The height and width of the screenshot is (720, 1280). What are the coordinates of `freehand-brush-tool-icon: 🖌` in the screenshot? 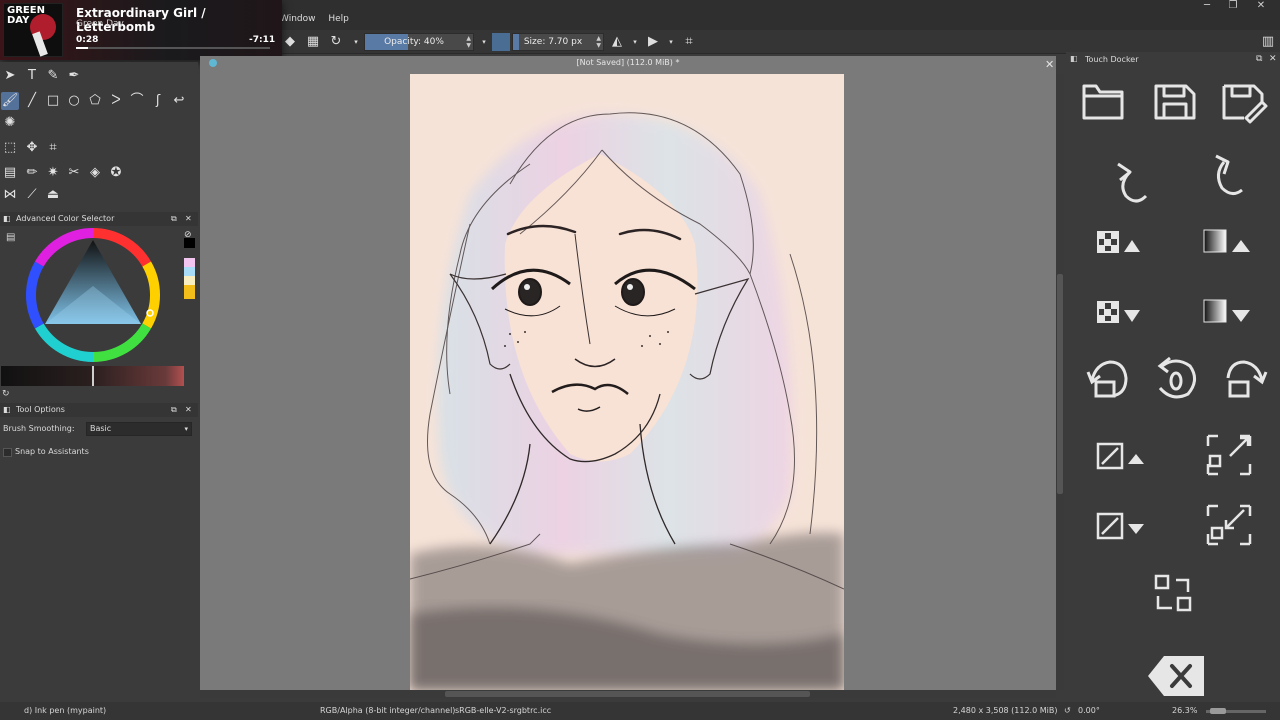 It's located at (10, 101).